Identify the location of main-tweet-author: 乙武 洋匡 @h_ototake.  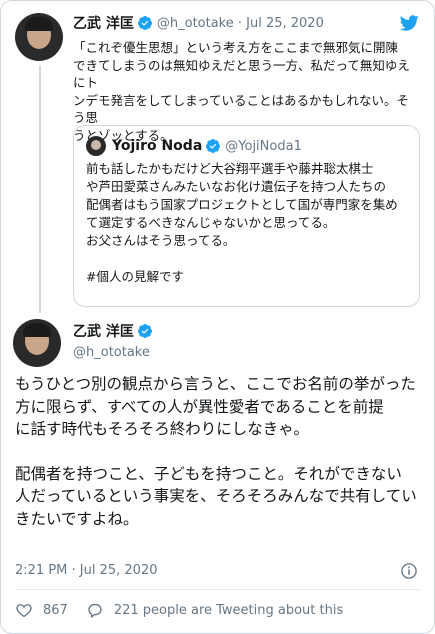
(113, 340).